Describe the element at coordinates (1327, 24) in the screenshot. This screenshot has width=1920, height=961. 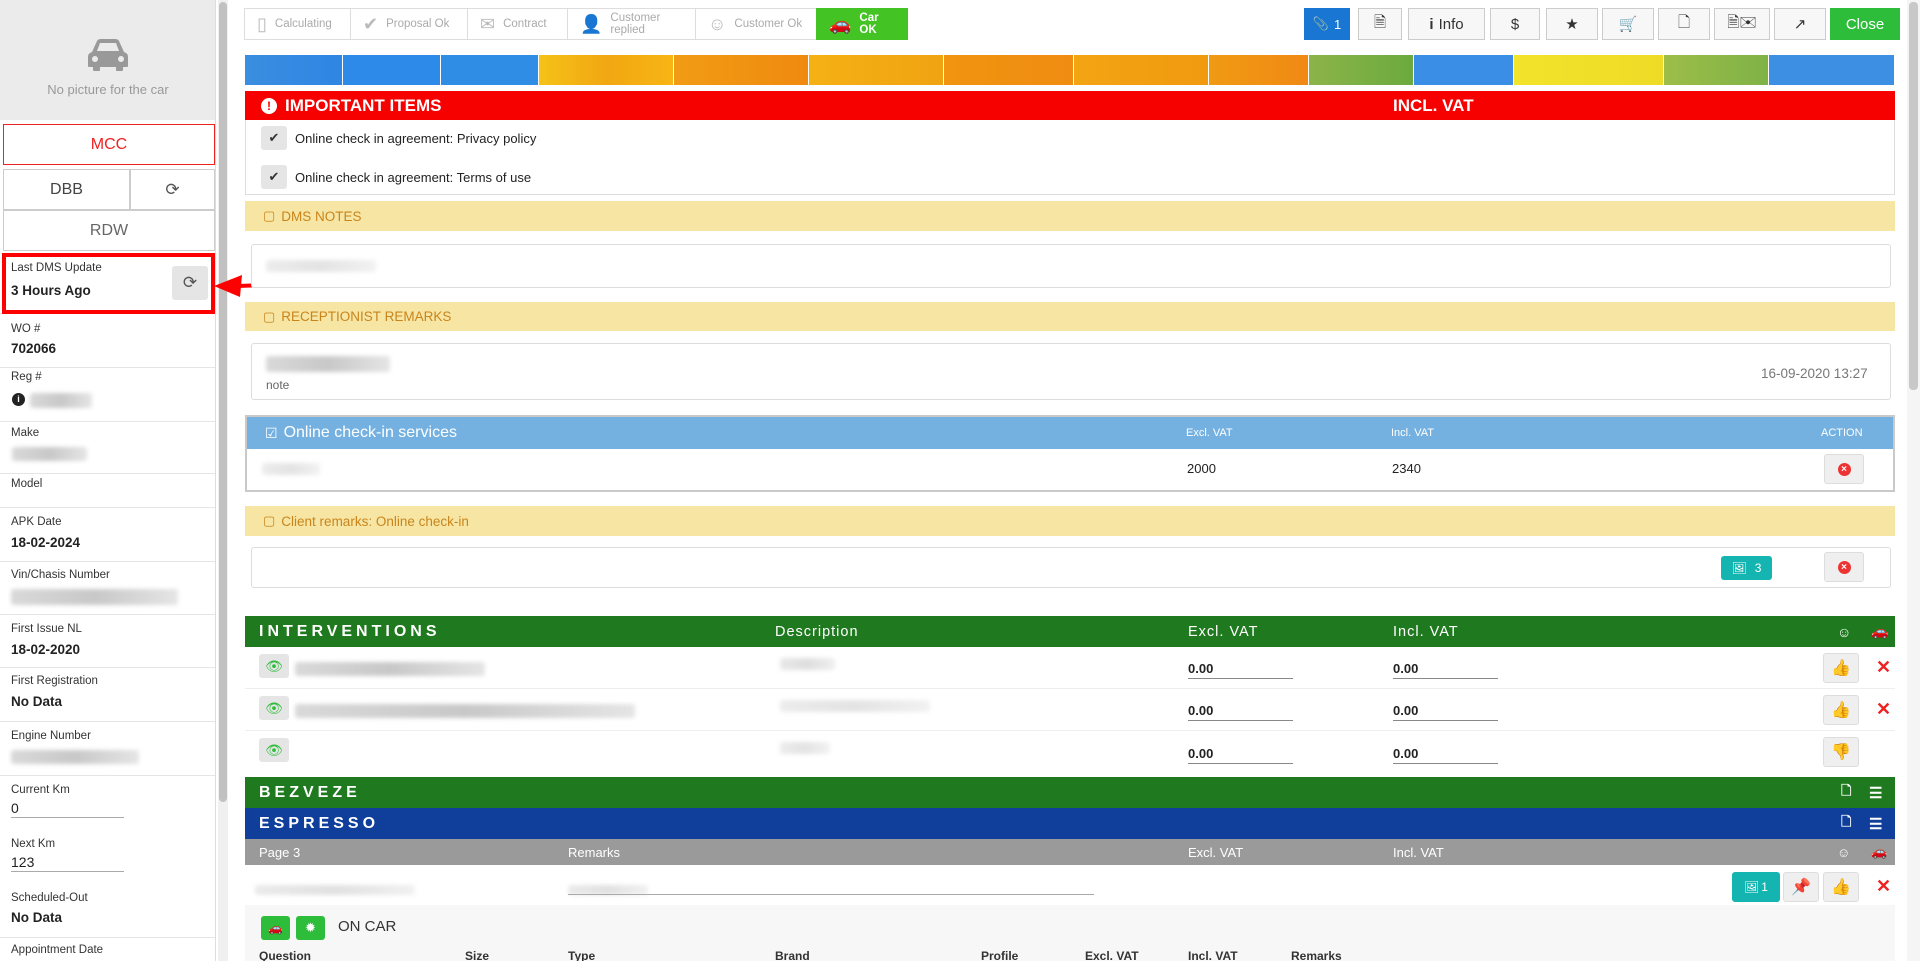
I see `attachments-button: 📎 1` at that location.